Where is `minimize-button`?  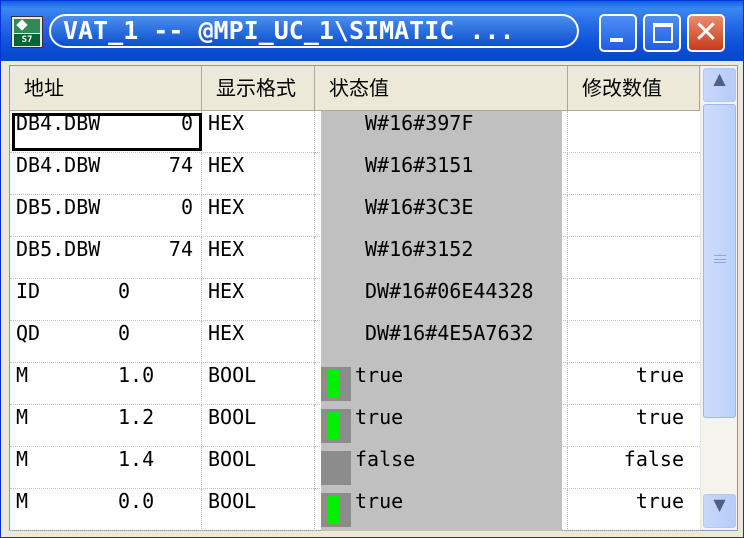 minimize-button is located at coordinates (618, 33).